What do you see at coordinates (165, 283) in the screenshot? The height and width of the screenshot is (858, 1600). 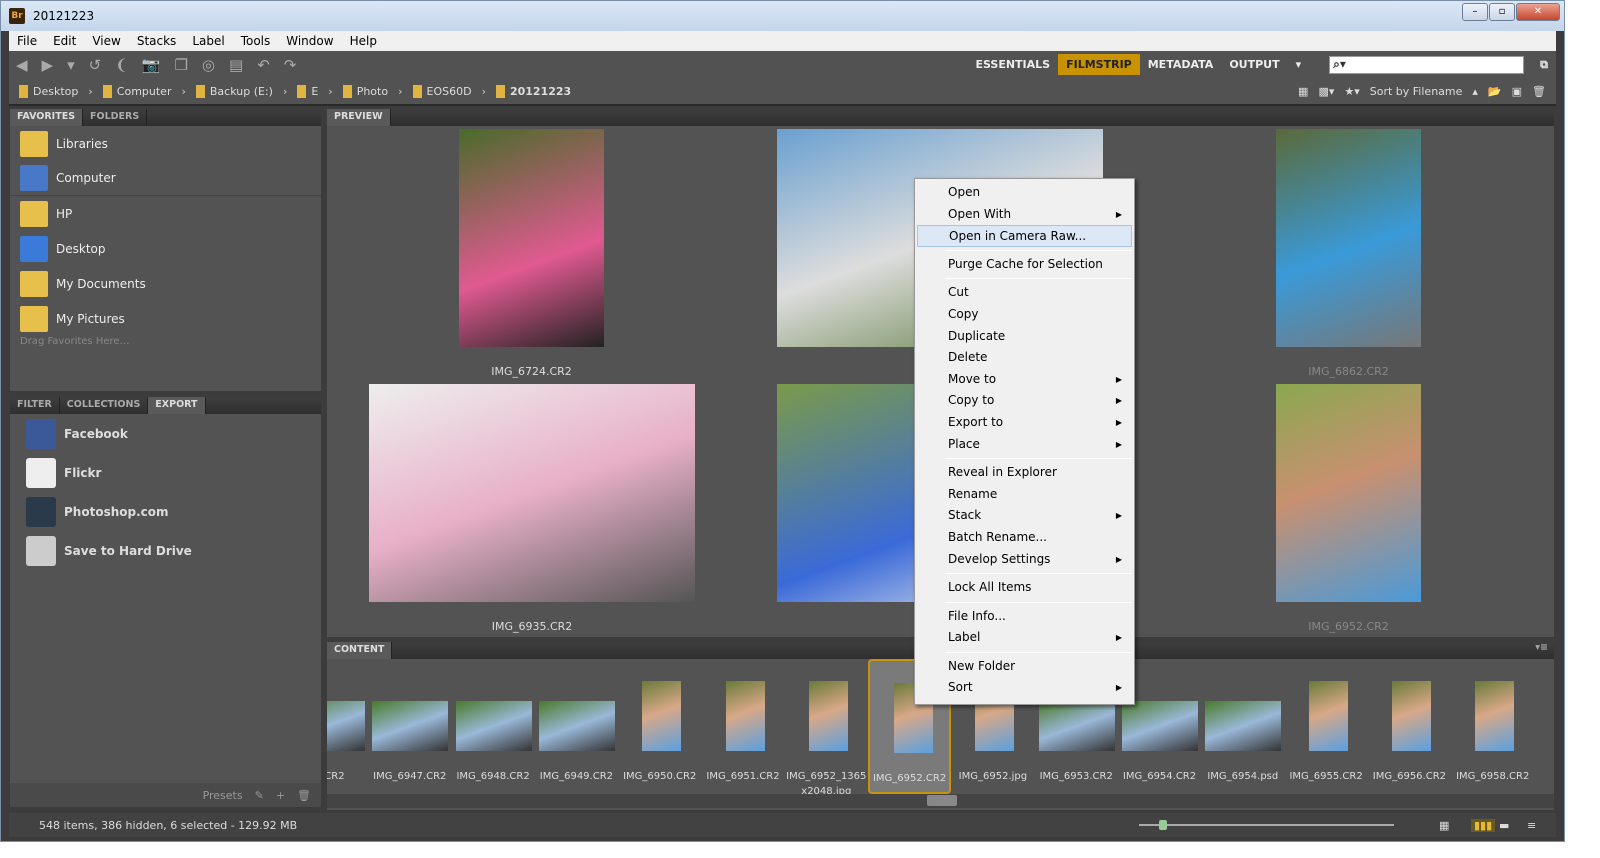 I see `favorite-my-documents: My Documents` at bounding box center [165, 283].